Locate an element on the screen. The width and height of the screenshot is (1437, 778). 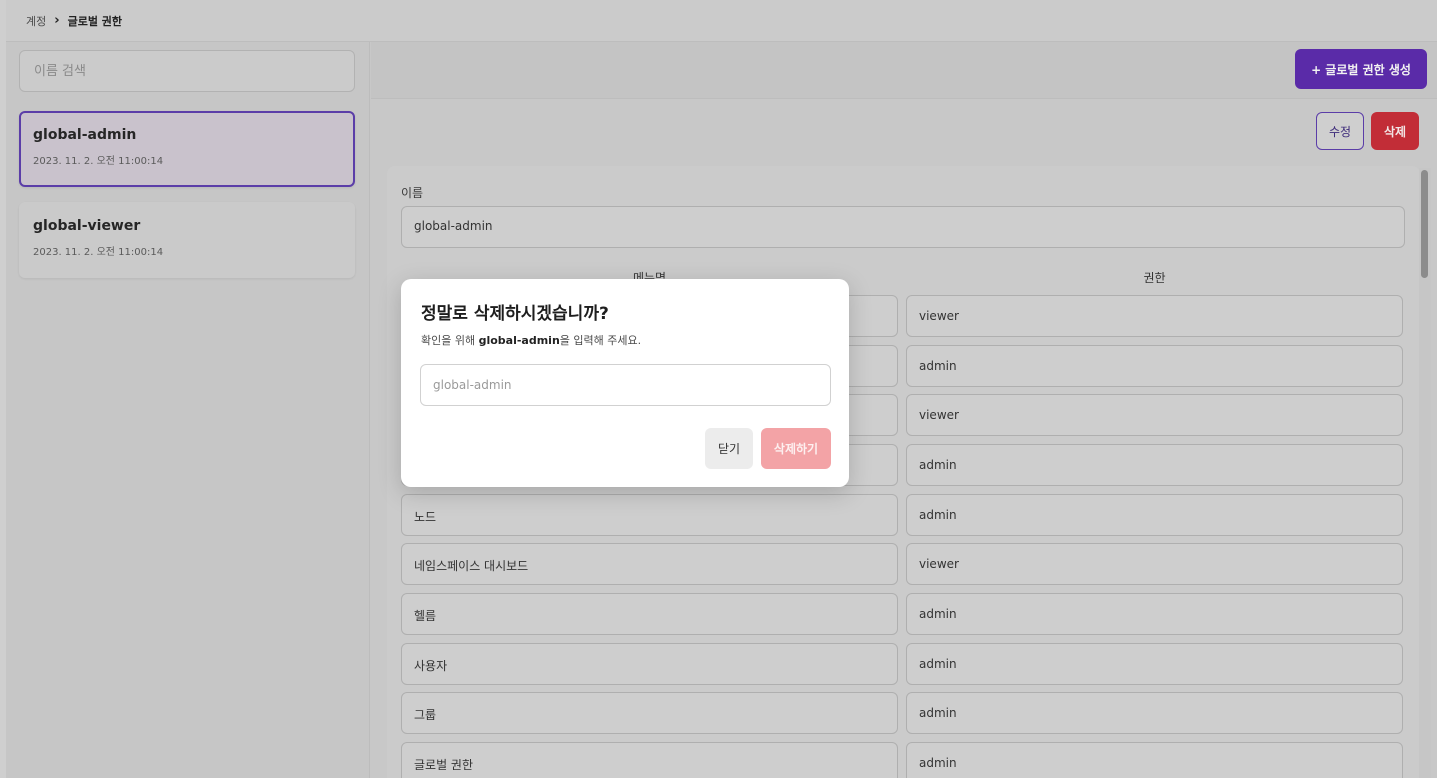
create-global-role-button: + 글로벌 권한 생성 is located at coordinates (1361, 69).